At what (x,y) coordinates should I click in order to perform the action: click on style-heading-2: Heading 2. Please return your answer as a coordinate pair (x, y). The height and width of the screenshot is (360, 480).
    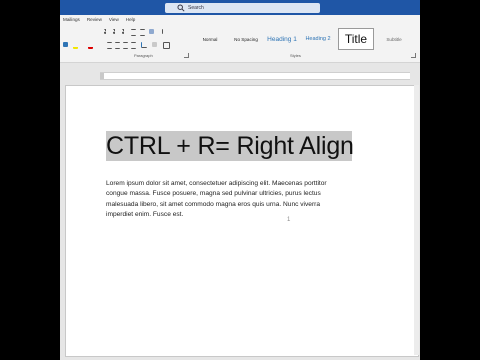
    Looking at the image, I should click on (318, 39).